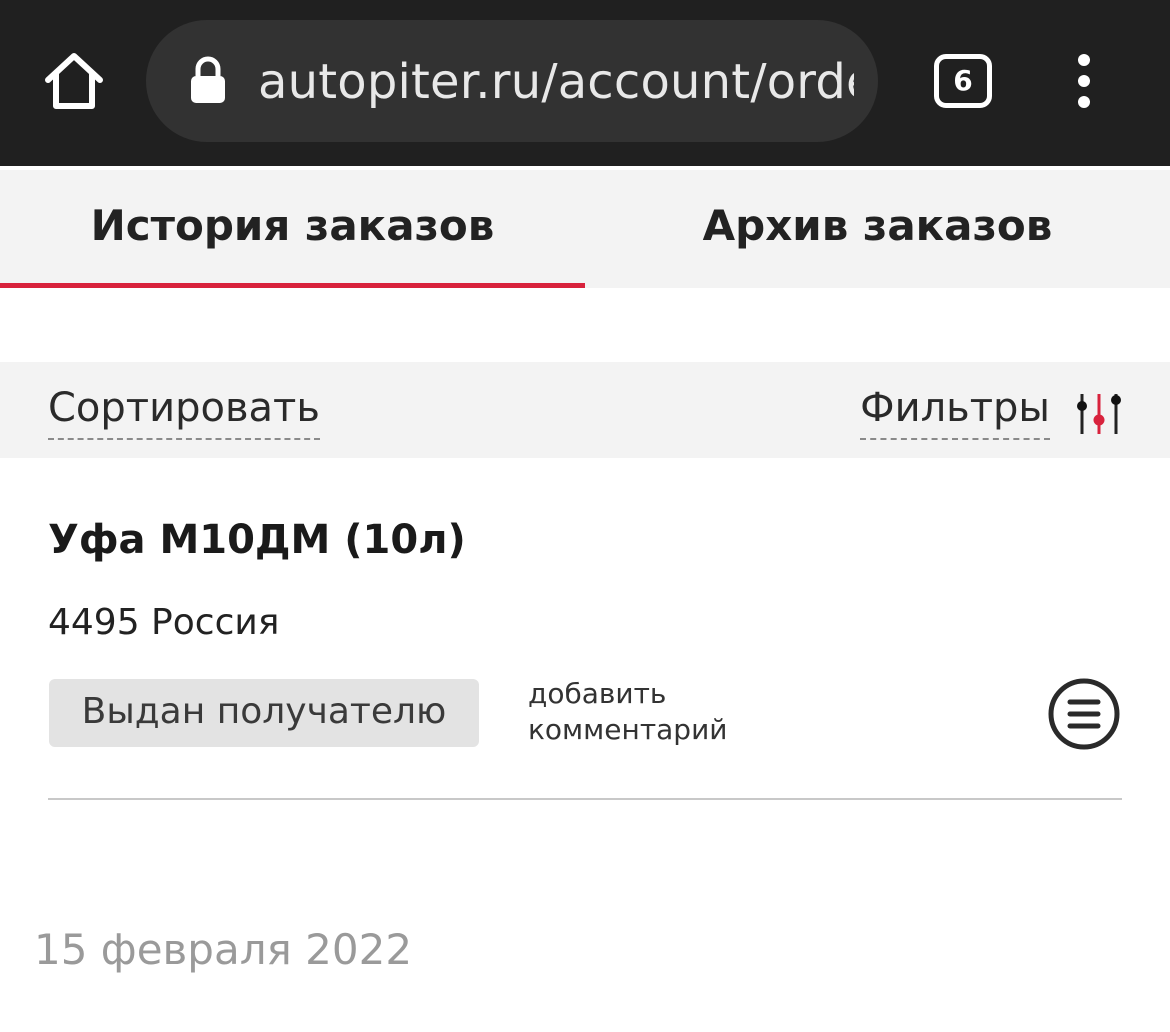  I want to click on overflow-menu-icon, so click(1084, 82).